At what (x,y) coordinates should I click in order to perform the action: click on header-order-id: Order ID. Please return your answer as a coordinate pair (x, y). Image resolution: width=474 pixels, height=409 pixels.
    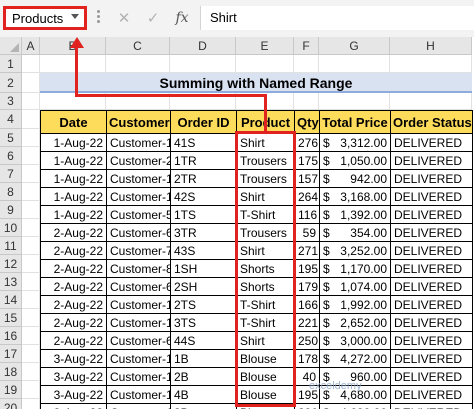
    Looking at the image, I should click on (203, 122).